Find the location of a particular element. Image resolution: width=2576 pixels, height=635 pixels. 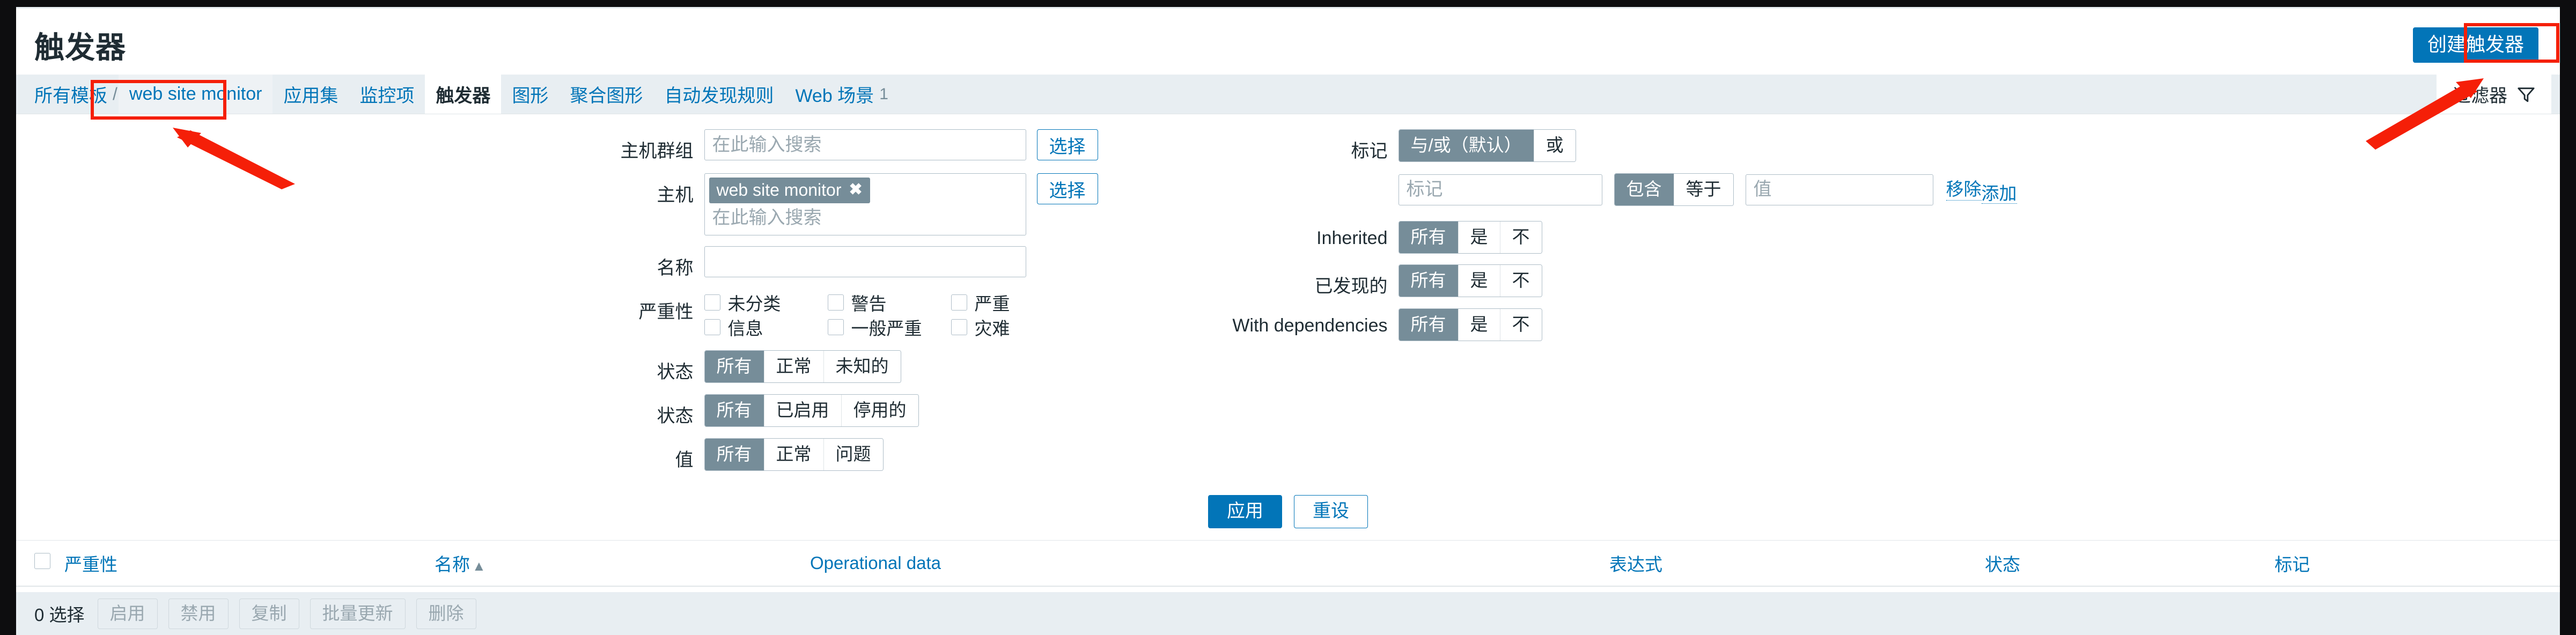

status-option-disabled: 停用的 is located at coordinates (879, 410).